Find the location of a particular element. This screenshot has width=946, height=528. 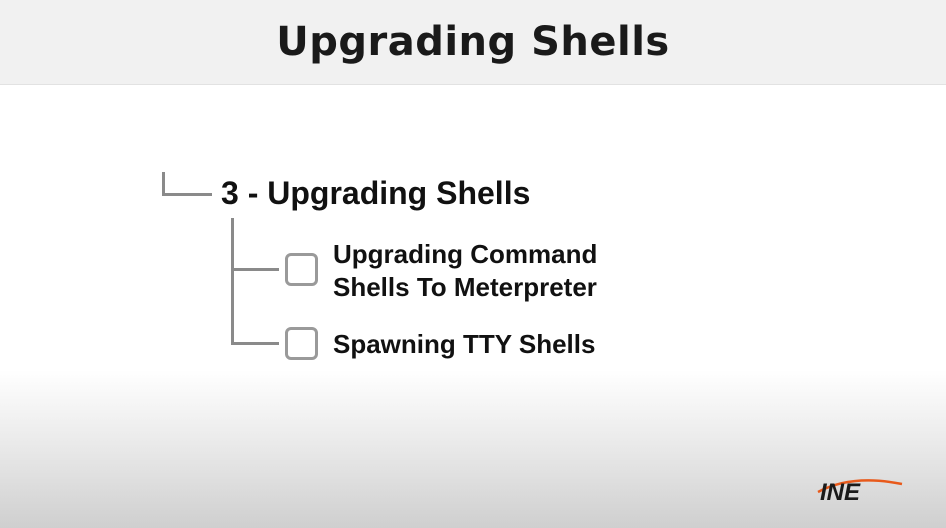

section-heading: 3 - Upgrading Shells is located at coordinates (376, 193).